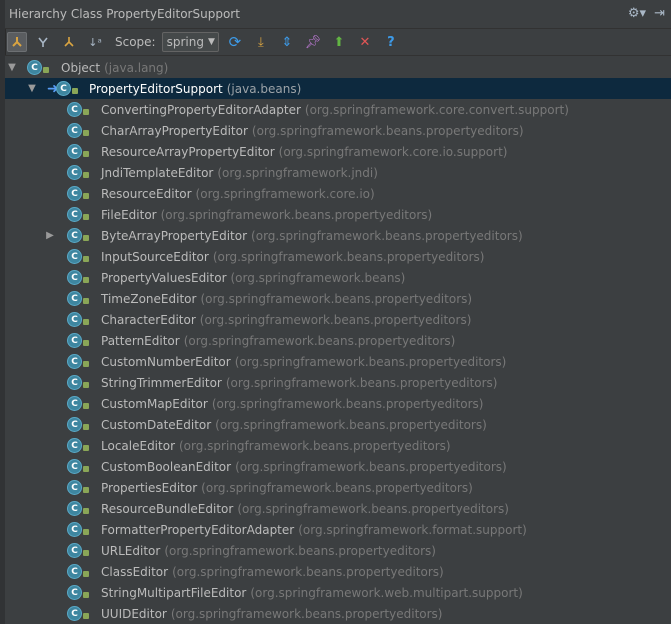 The image size is (671, 624). What do you see at coordinates (124, 14) in the screenshot?
I see `tool-window-title: Hierarchy Class PropertyEditorSupport` at bounding box center [124, 14].